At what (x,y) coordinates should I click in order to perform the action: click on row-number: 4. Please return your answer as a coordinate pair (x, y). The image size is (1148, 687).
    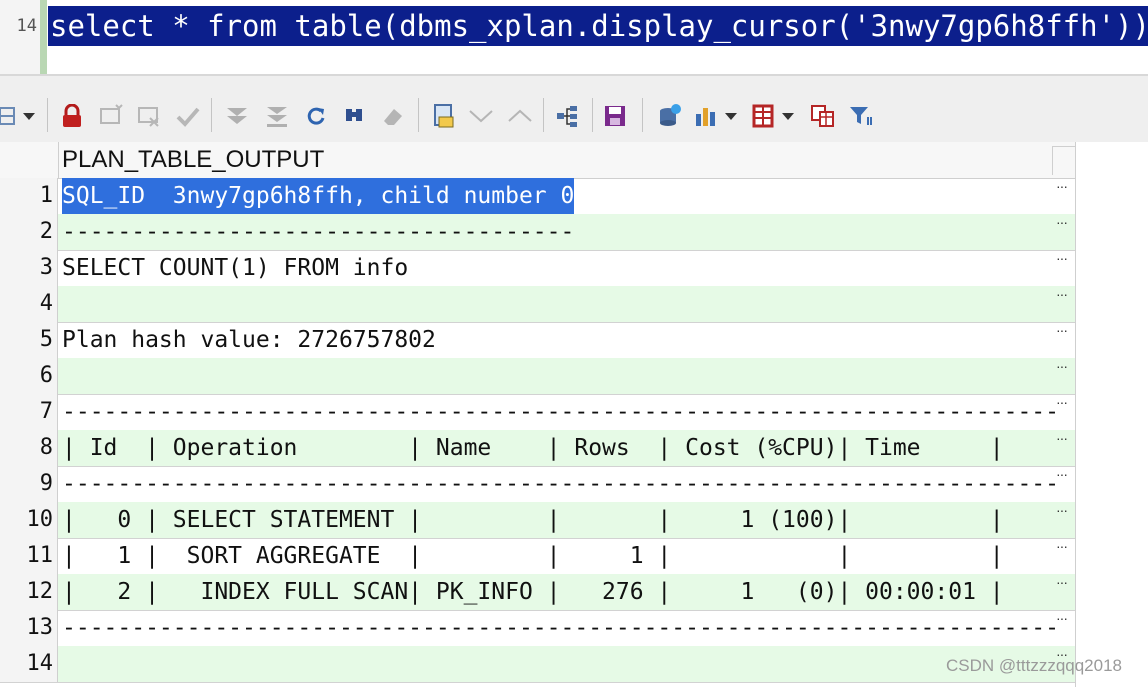
    Looking at the image, I should click on (29, 304).